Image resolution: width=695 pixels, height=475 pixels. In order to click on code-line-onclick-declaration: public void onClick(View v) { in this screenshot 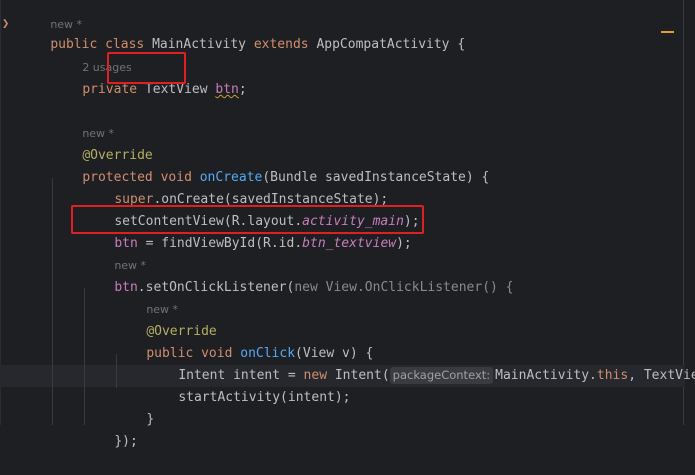, I will do `click(405, 341)`.